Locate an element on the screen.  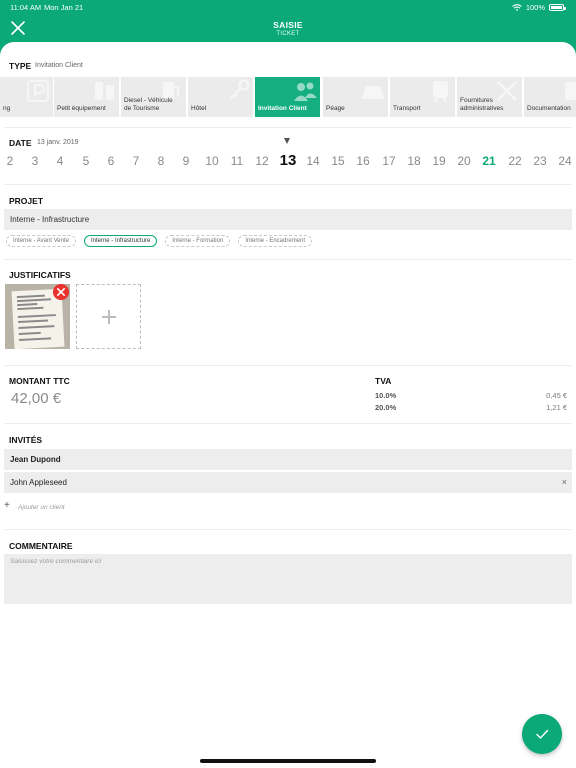
day-item: 2 is located at coordinates (11, 161).